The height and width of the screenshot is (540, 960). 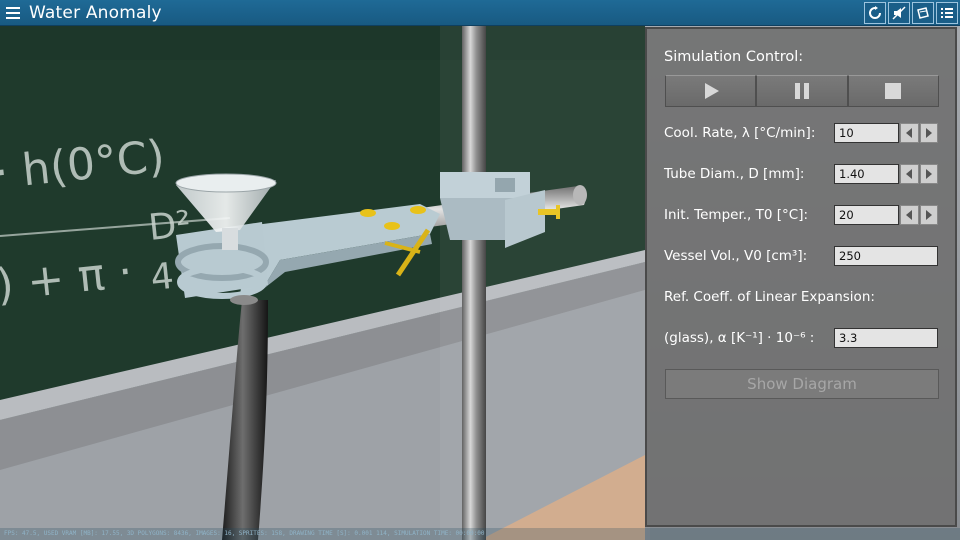 I want to click on title-bar: Water Anomaly, so click(x=480, y=13).